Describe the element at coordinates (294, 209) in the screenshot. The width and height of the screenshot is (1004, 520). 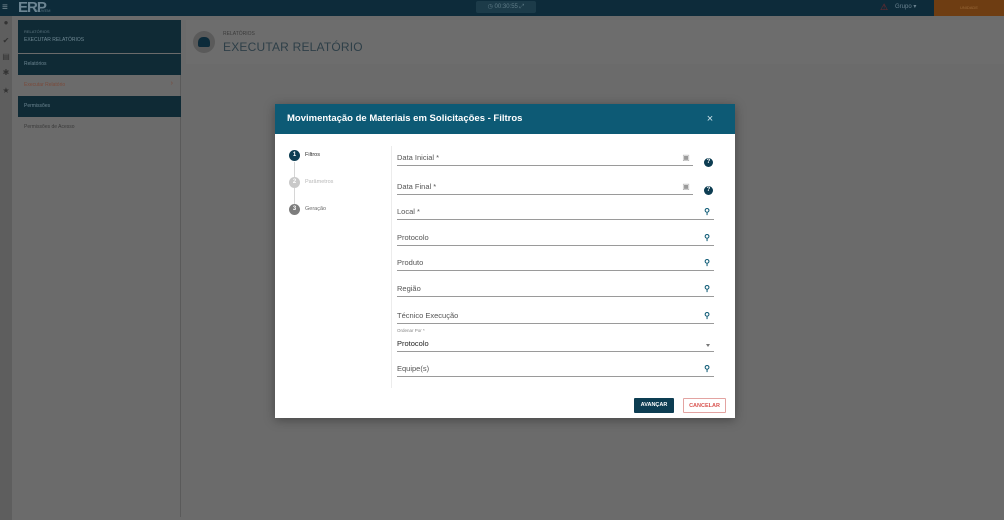
I see `step-number: 3` at that location.